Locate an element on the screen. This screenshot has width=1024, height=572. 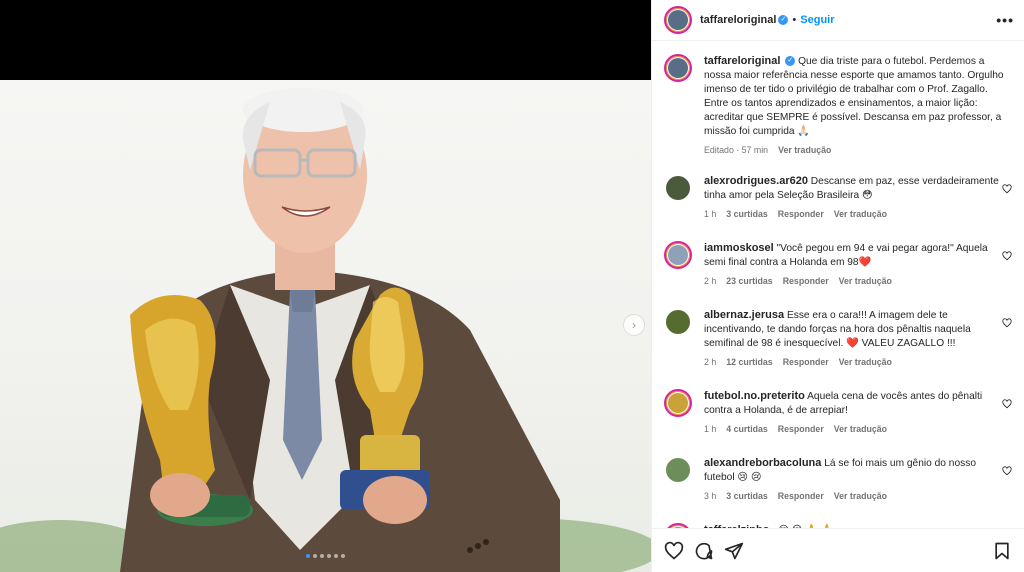
carousel-next-button: › is located at coordinates (634, 325).